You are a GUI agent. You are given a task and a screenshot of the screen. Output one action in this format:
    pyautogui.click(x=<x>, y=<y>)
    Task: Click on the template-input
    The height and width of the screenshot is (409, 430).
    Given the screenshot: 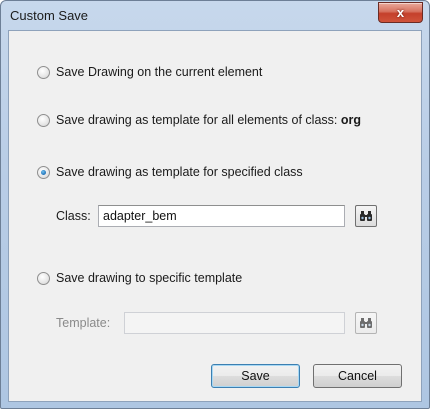 What is the action you would take?
    pyautogui.click(x=234, y=323)
    